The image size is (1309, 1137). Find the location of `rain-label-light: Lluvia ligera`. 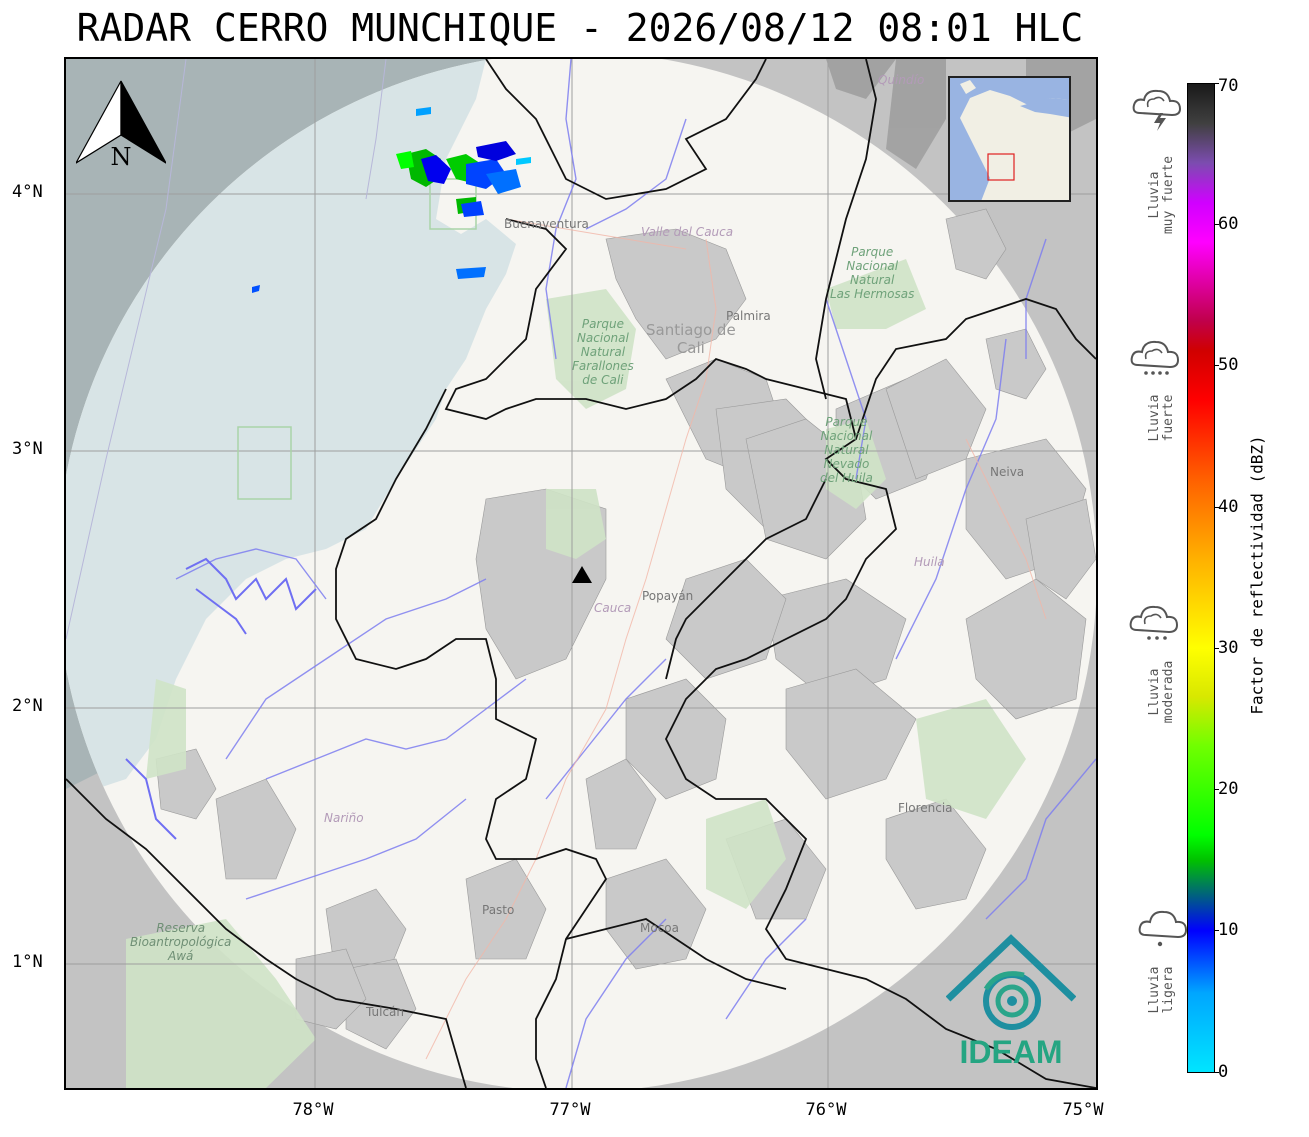

rain-label-light: Lluvia ligera is located at coordinates (1161, 990).